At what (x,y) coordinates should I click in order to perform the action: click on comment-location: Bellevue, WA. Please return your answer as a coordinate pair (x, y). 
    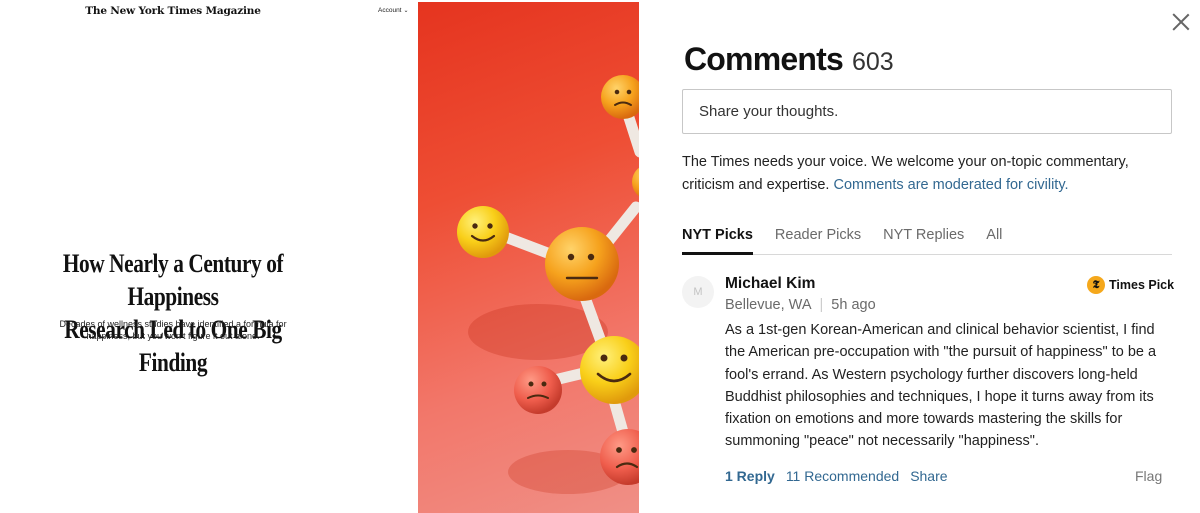
    Looking at the image, I should click on (768, 305).